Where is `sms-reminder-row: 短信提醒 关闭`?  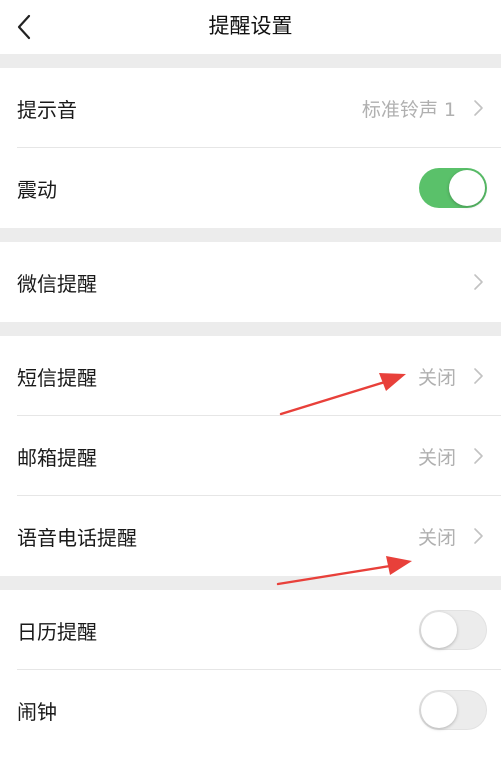 sms-reminder-row: 短信提醒 关闭 is located at coordinates (250, 376).